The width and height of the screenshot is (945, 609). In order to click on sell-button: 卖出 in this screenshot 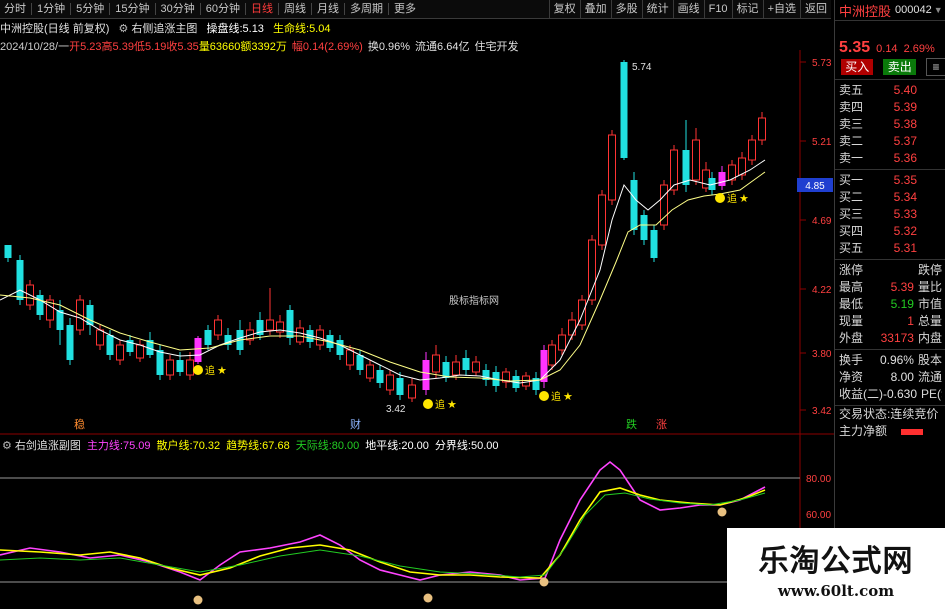, I will do `click(899, 67)`.